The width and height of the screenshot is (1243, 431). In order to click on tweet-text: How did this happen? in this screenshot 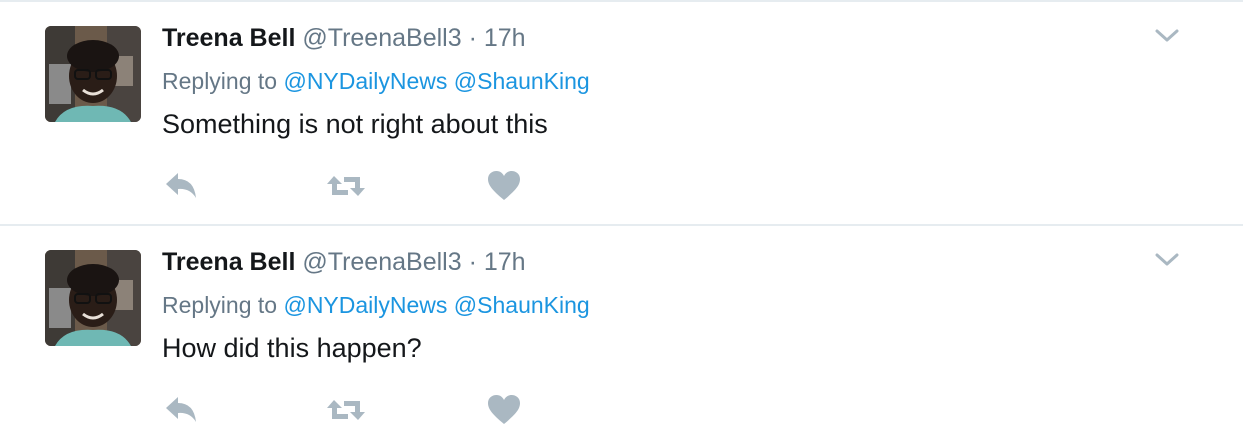, I will do `click(292, 348)`.